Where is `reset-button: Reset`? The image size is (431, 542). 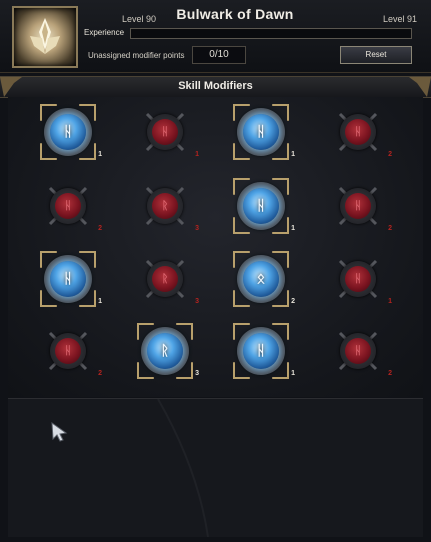
reset-button: Reset is located at coordinates (376, 55).